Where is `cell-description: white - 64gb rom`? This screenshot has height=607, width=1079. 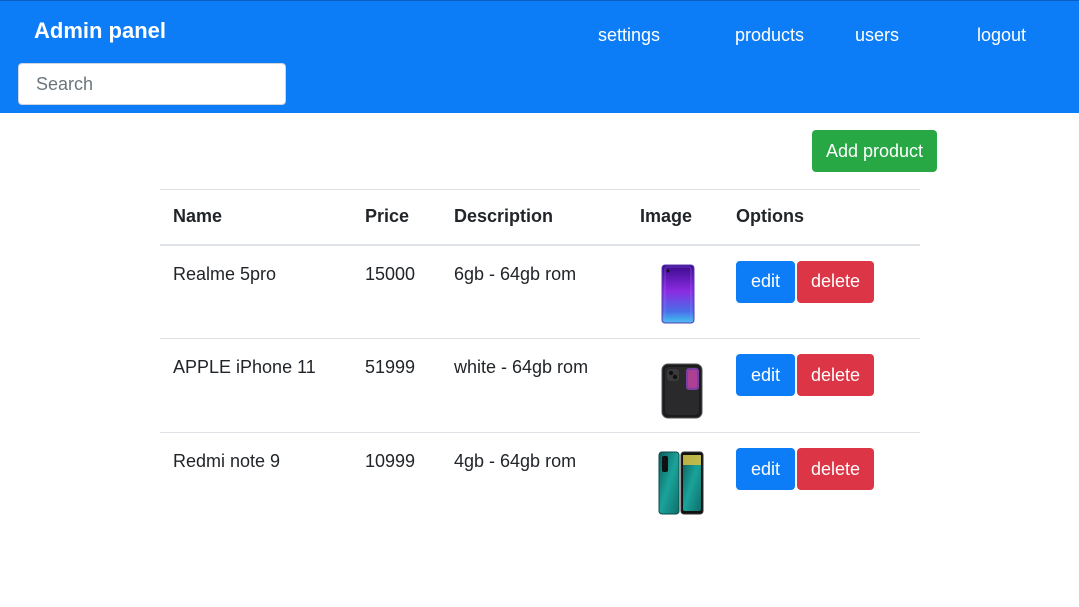 cell-description: white - 64gb rom is located at coordinates (534, 385).